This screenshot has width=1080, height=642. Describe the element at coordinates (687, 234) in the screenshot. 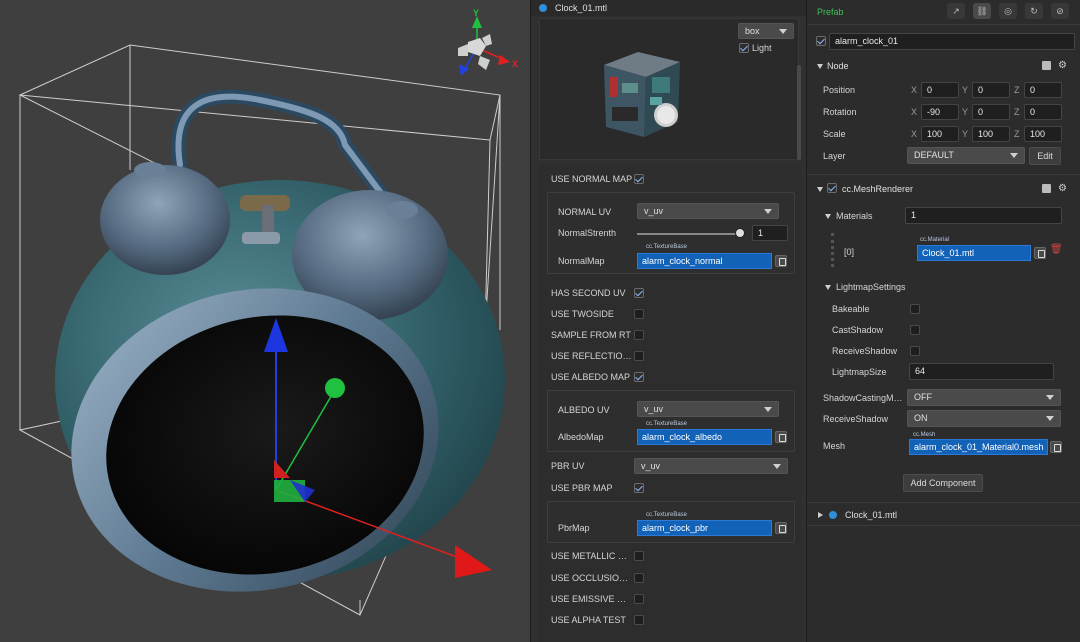

I see `normal-strength-slider` at that location.